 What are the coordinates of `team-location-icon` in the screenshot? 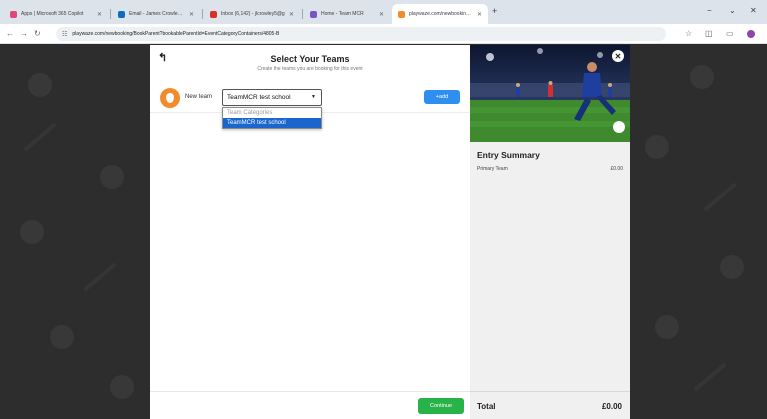 It's located at (170, 98).